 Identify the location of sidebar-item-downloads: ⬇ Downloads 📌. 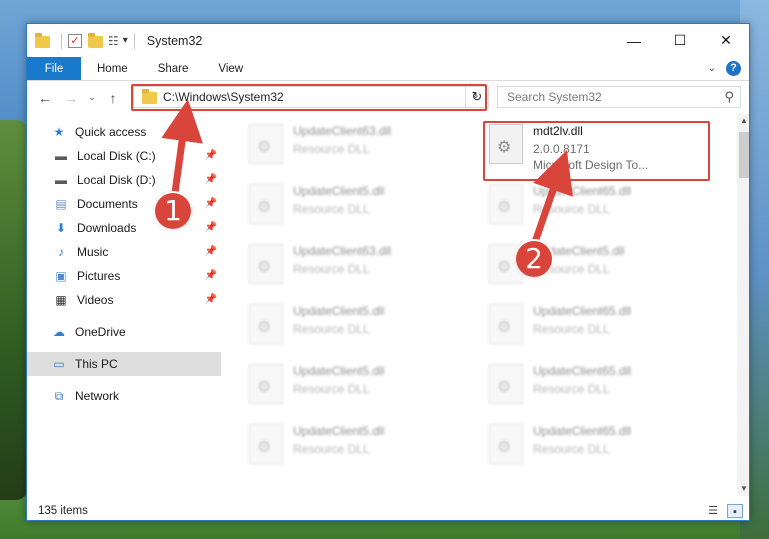
(124, 228).